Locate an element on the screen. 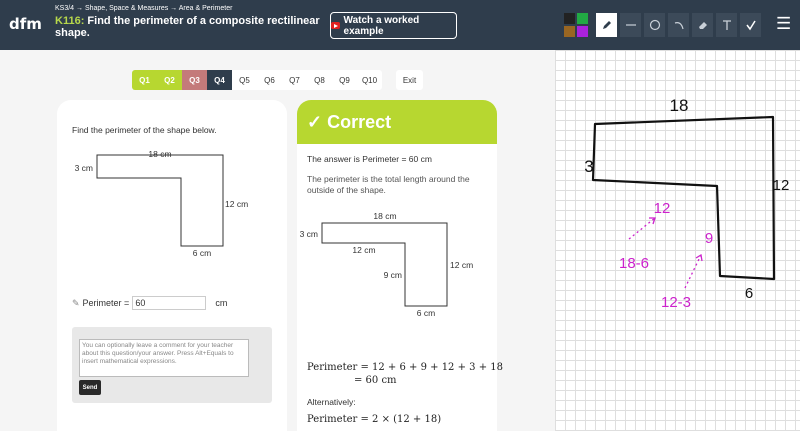  sol-label-left: 3 cm is located at coordinates (309, 234).